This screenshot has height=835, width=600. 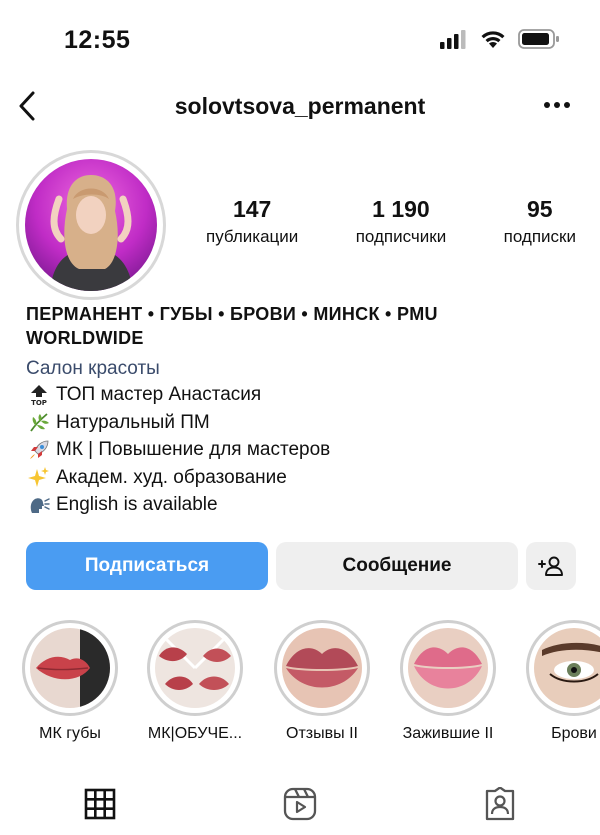 I want to click on profile-tabs, so click(x=300, y=802).